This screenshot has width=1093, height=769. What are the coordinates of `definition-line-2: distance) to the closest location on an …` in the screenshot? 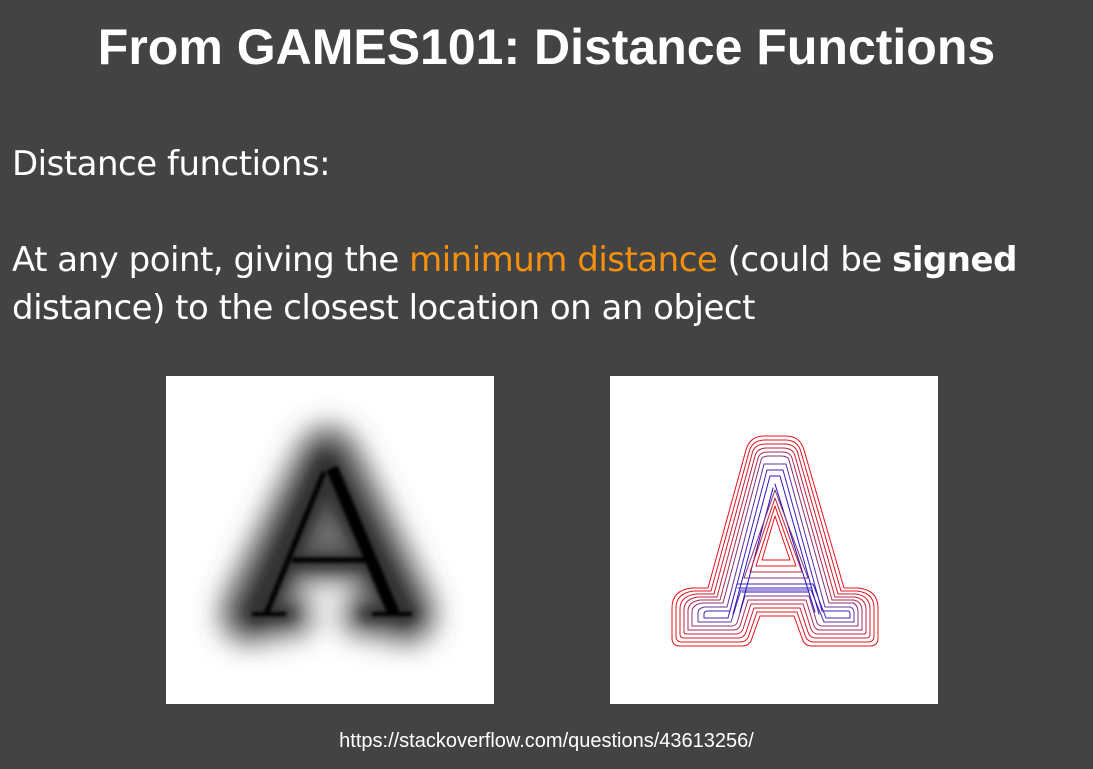 It's located at (383, 308).